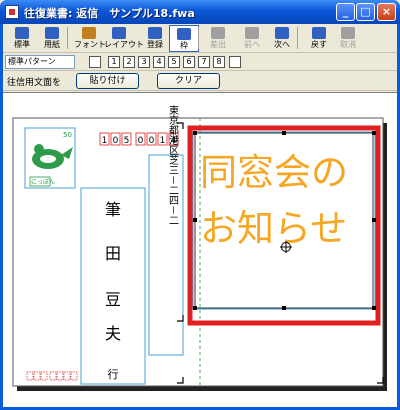  Describe the element at coordinates (273, 228) in the screenshot. I see `message-line-2: お知らせ` at that location.